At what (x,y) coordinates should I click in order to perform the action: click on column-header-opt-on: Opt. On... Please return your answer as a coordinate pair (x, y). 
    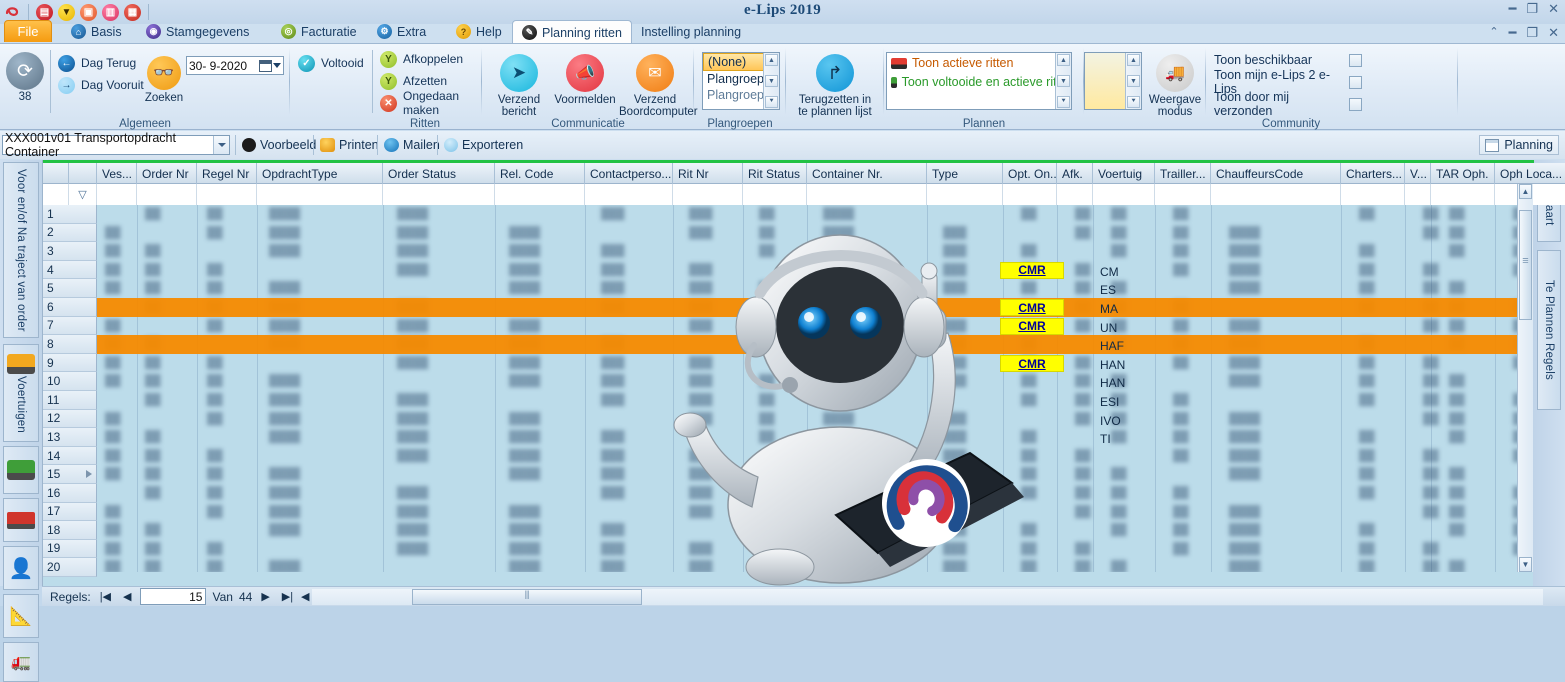
    Looking at the image, I should click on (1030, 173).